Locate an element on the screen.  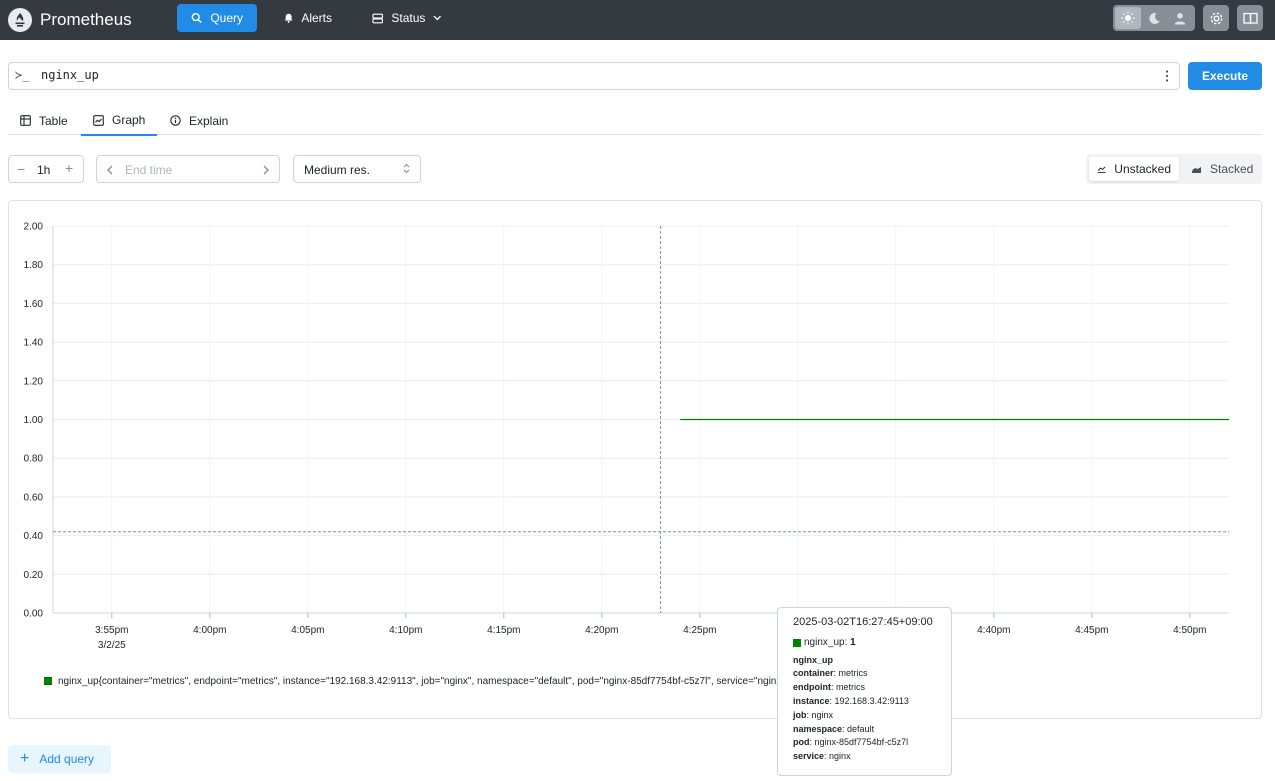
tooltip-label-row: instance: 192.168.3.42:9113 is located at coordinates (851, 700).